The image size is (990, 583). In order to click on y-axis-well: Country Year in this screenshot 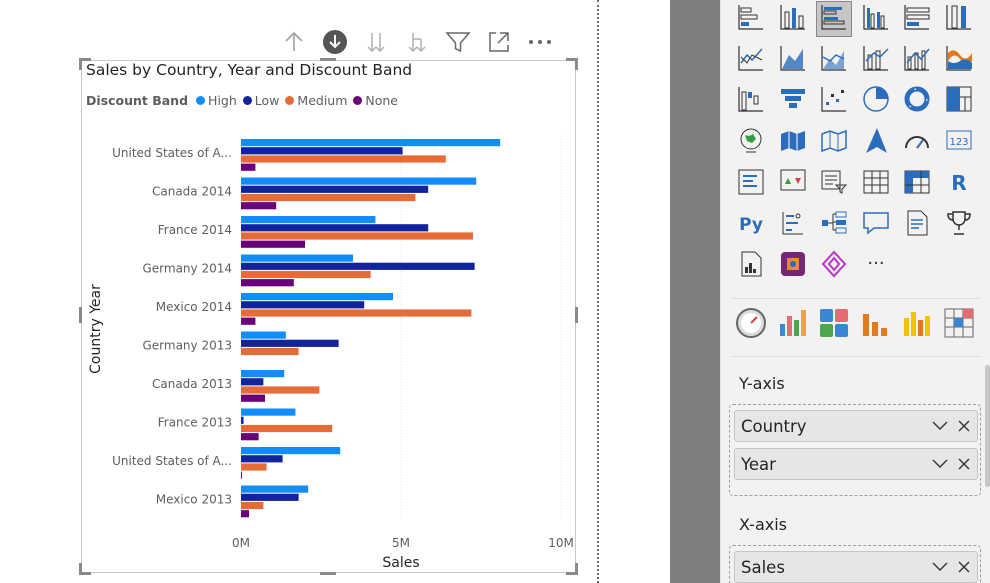, I will do `click(855, 450)`.